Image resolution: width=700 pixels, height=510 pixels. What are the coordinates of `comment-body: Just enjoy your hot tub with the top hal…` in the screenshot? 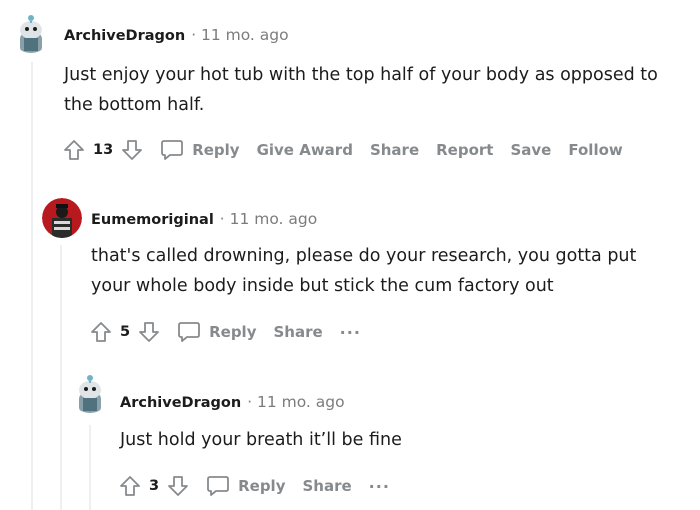 It's located at (361, 90).